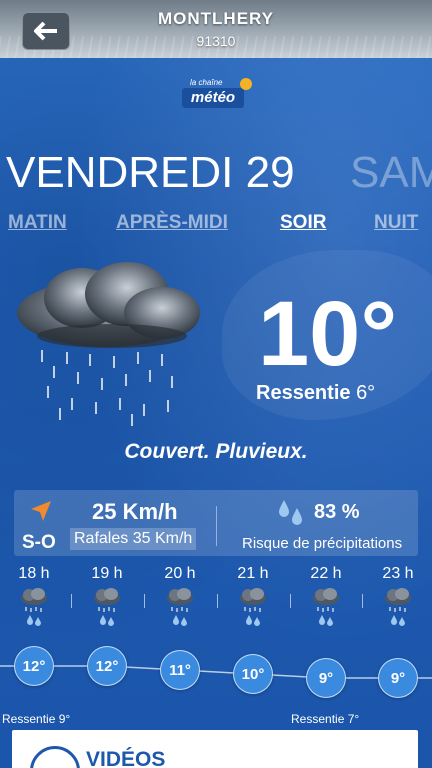 This screenshot has height=768, width=432. I want to click on cloud-rain-icon, so click(108, 344).